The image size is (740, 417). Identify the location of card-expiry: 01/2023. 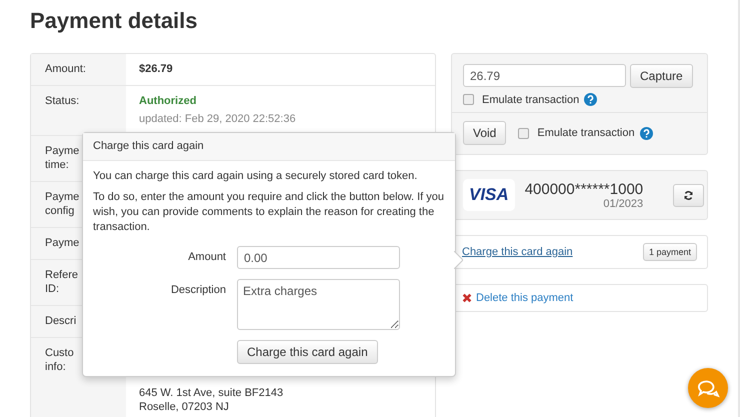
(623, 204).